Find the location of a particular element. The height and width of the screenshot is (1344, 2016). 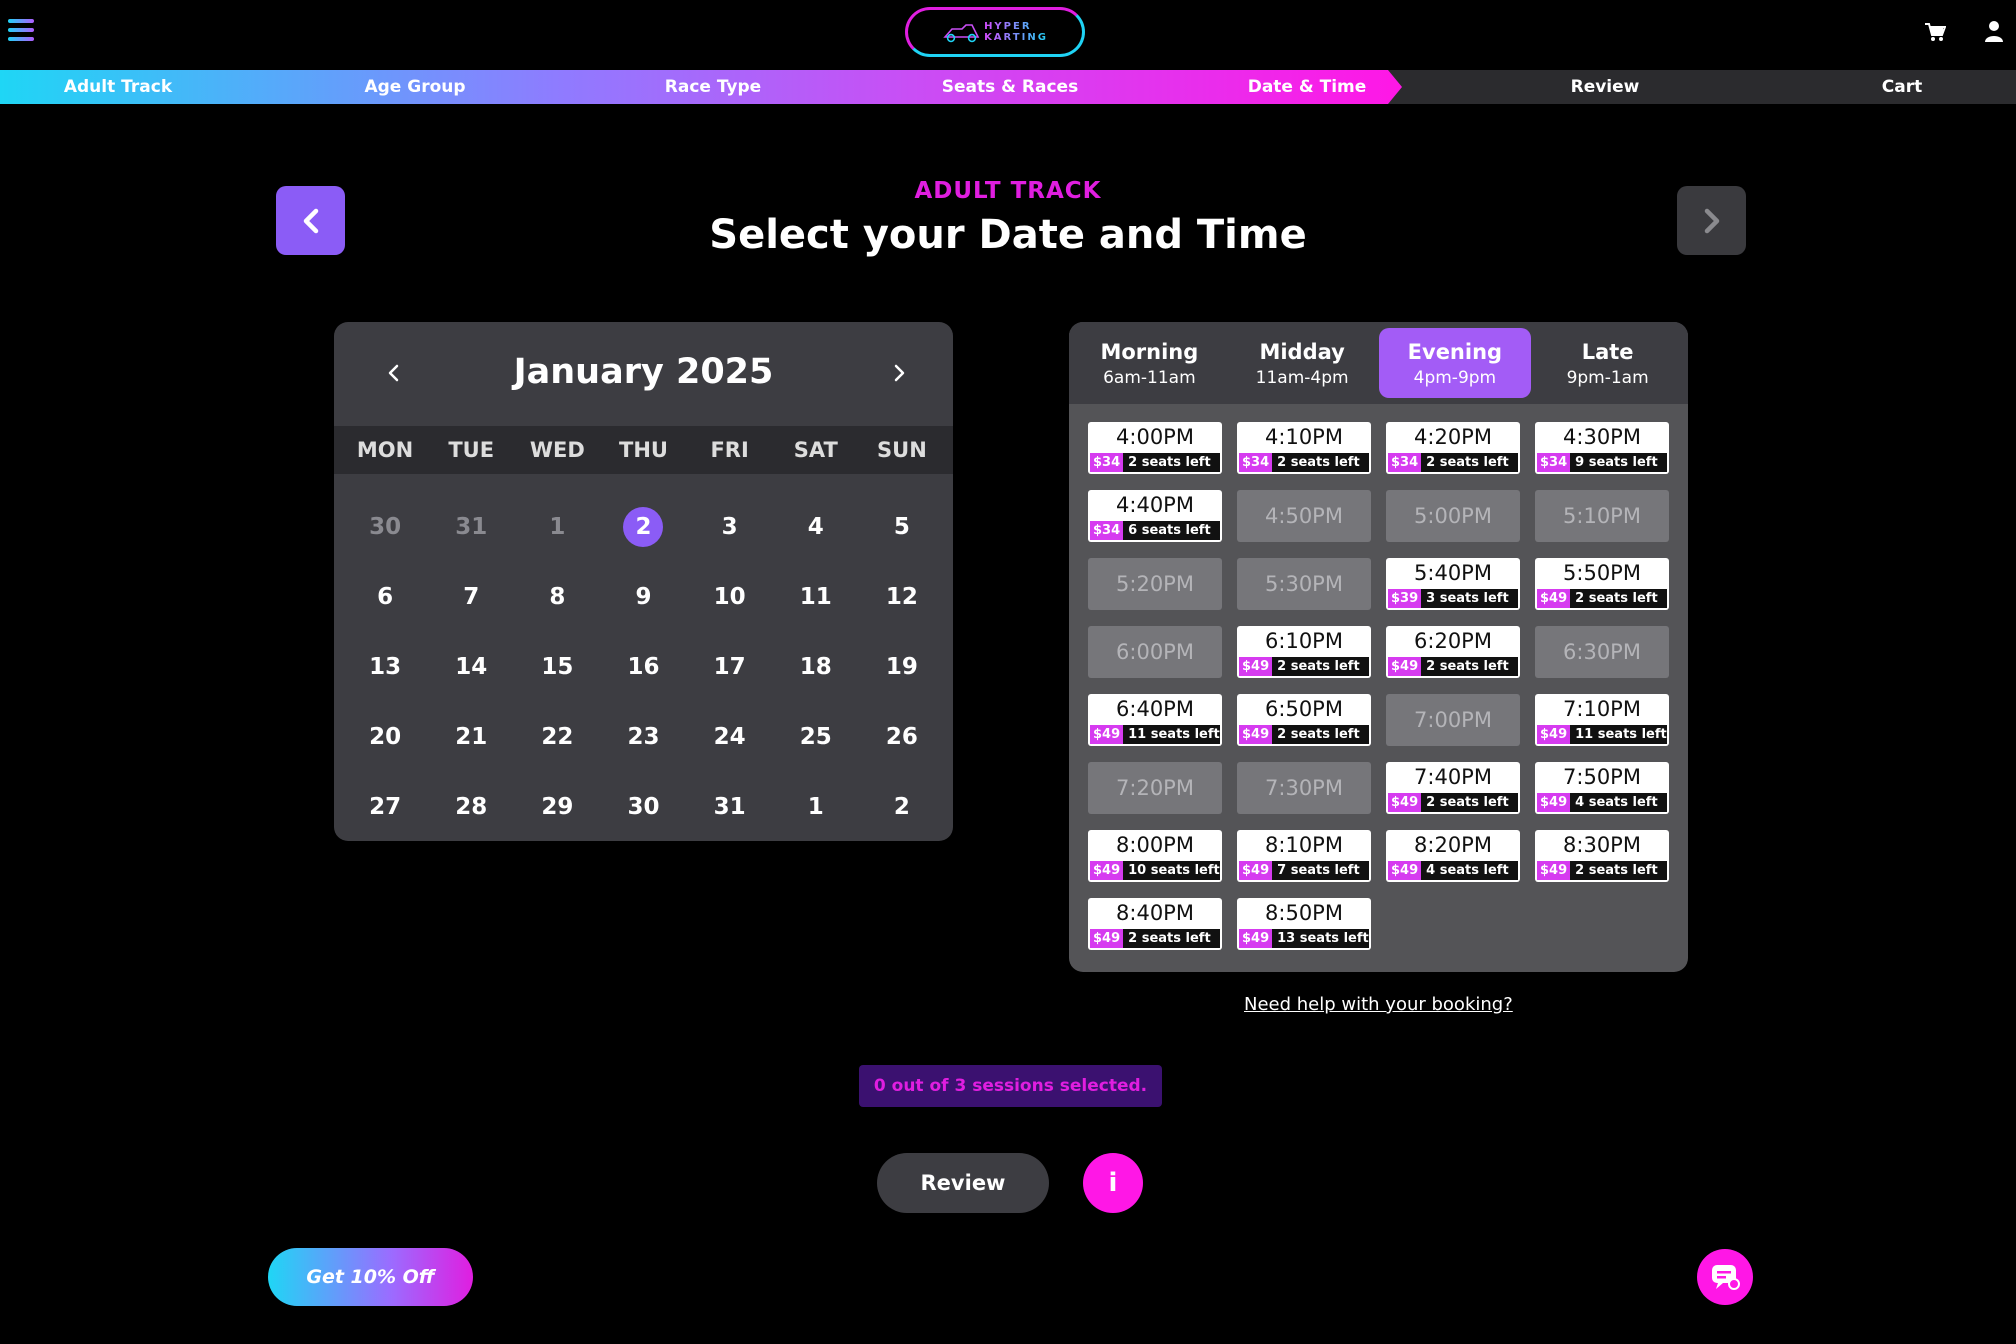

period-range: 11am-4pm is located at coordinates (1302, 378).